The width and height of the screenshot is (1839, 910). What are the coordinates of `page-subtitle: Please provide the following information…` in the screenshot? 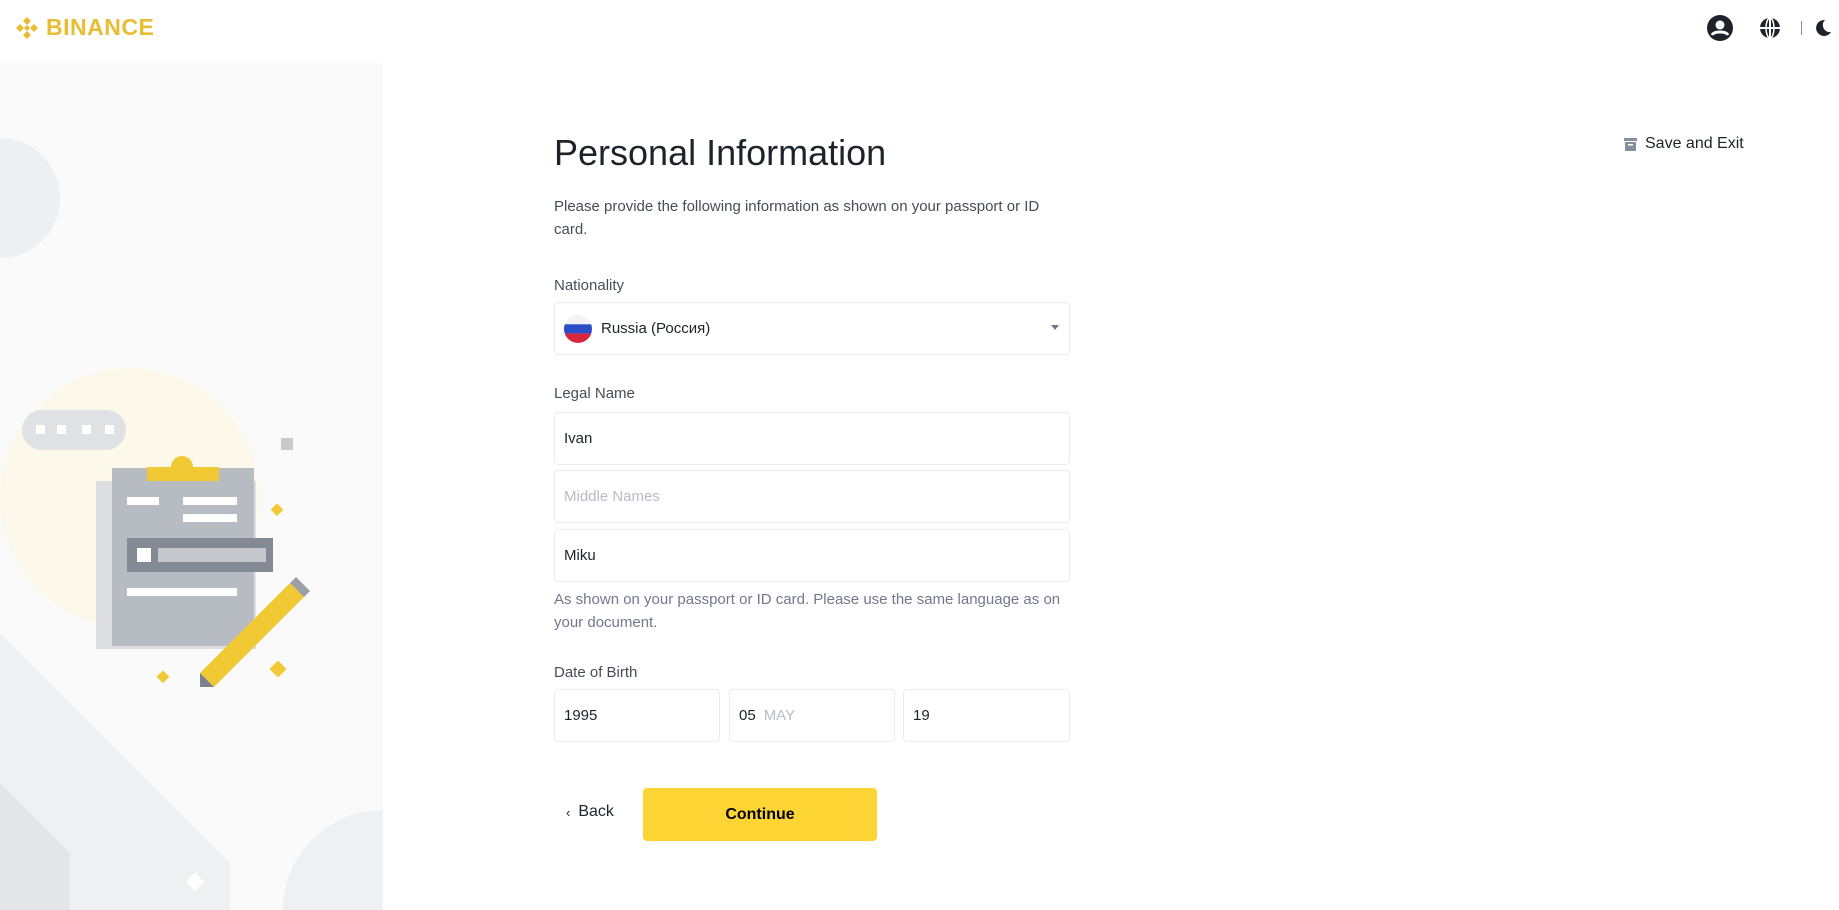 It's located at (797, 218).